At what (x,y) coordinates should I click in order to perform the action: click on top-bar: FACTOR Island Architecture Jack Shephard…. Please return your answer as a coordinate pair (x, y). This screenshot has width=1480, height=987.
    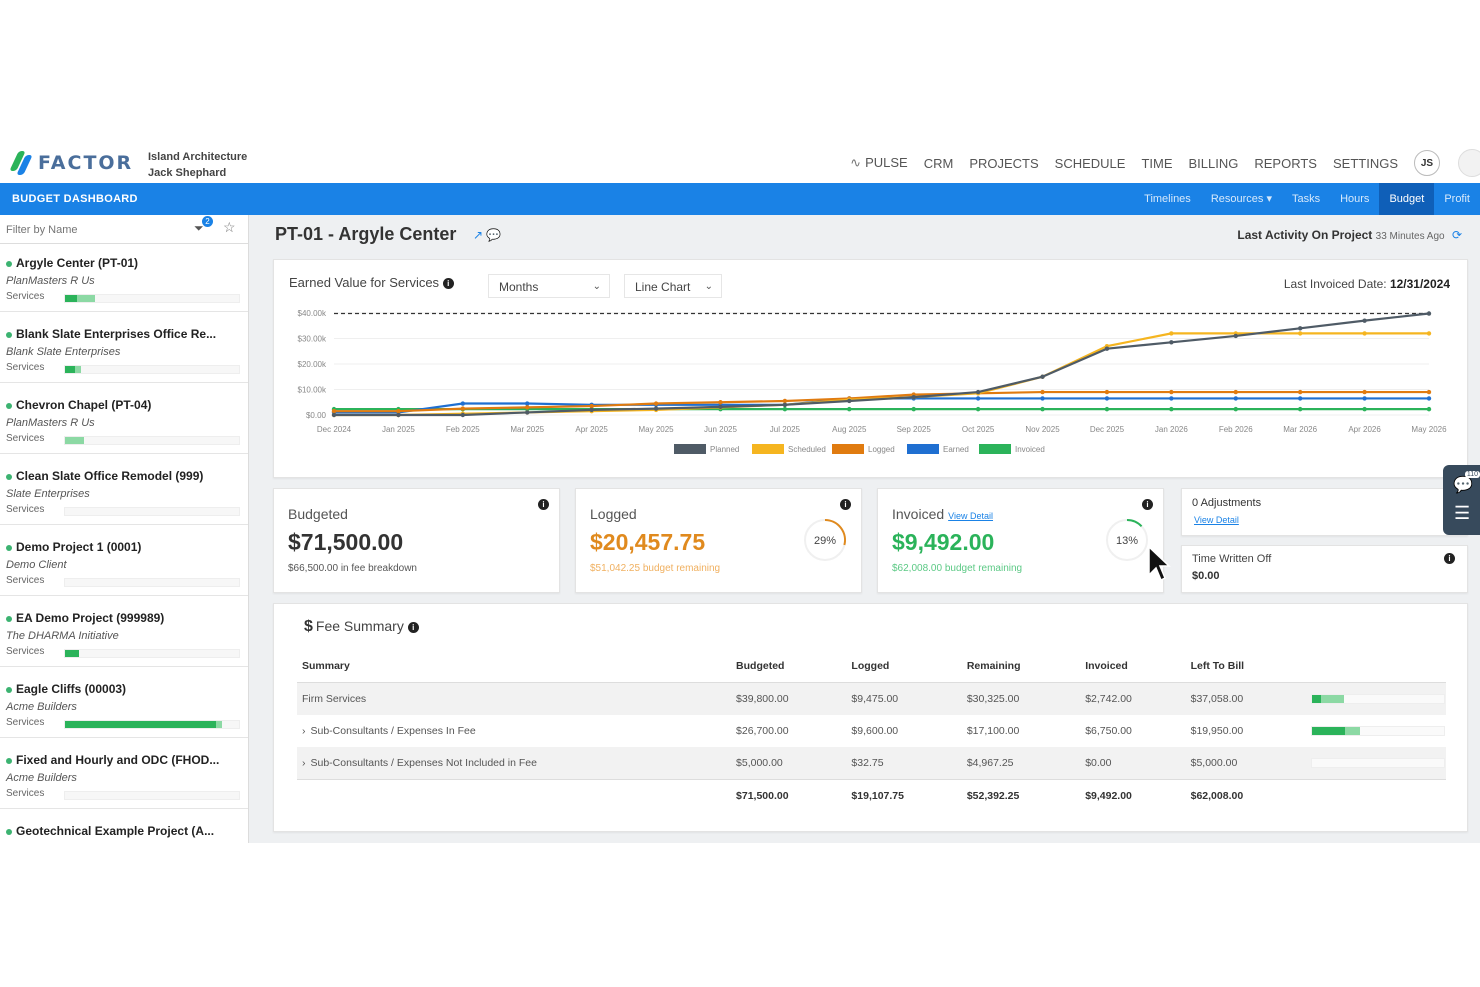
    Looking at the image, I should click on (740, 163).